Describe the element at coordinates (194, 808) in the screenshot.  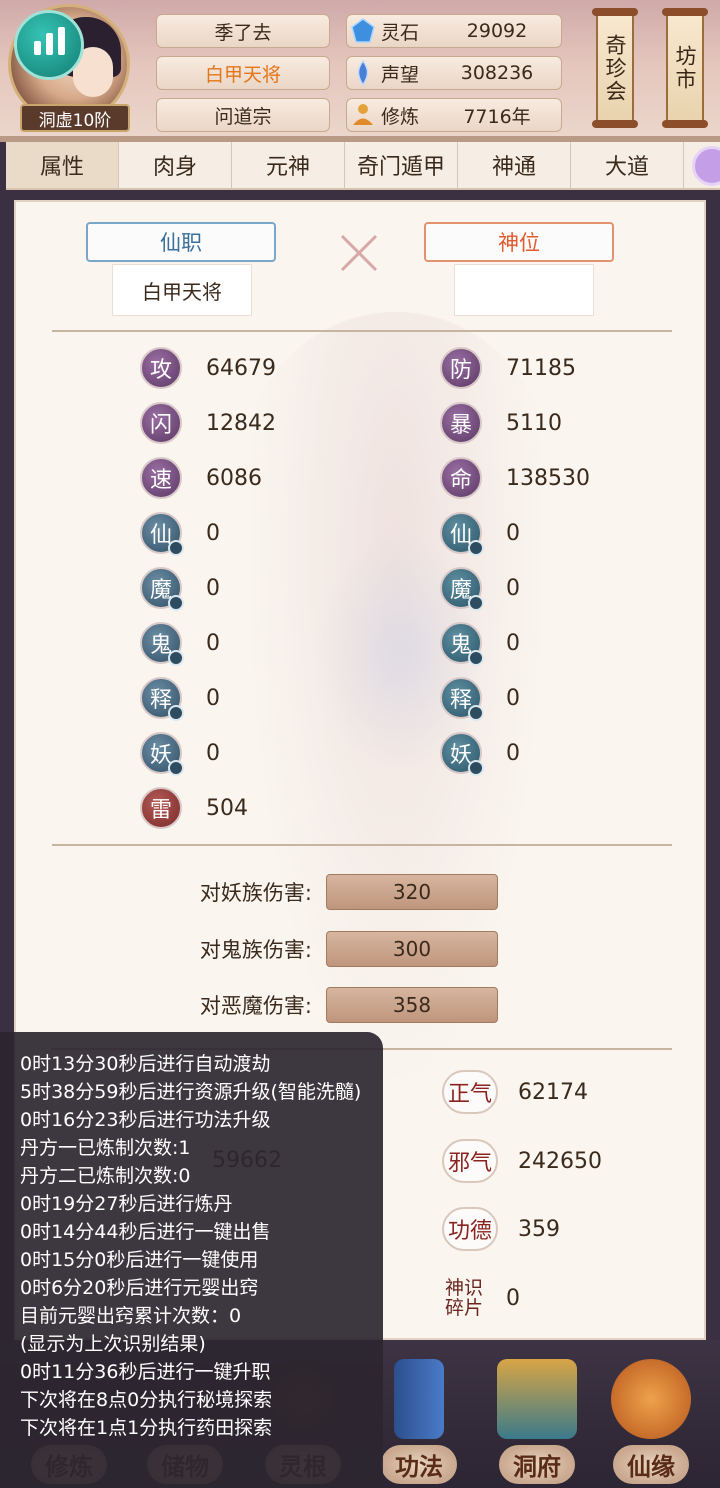
I see `stat-thunder: 雷 504` at that location.